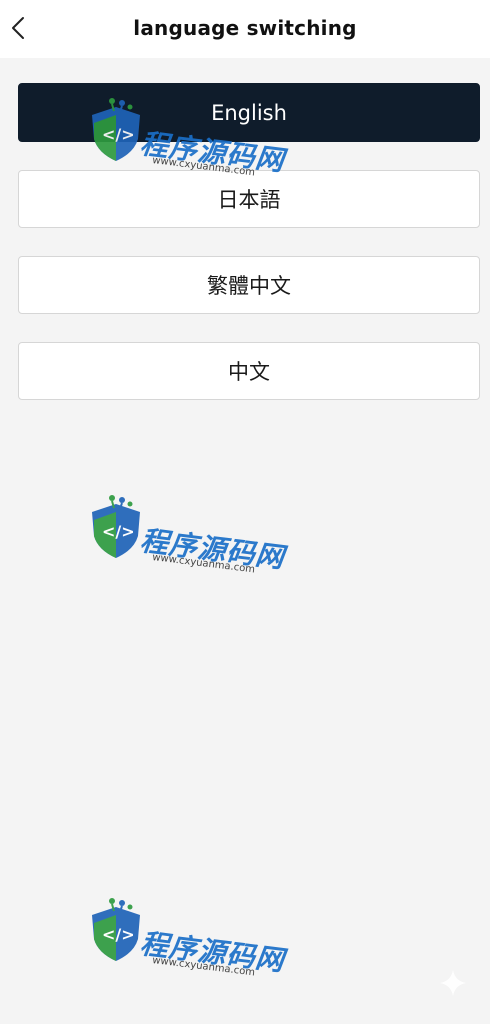 The height and width of the screenshot is (1024, 490). What do you see at coordinates (249, 199) in the screenshot?
I see `language-option-japanese: 日本語` at bounding box center [249, 199].